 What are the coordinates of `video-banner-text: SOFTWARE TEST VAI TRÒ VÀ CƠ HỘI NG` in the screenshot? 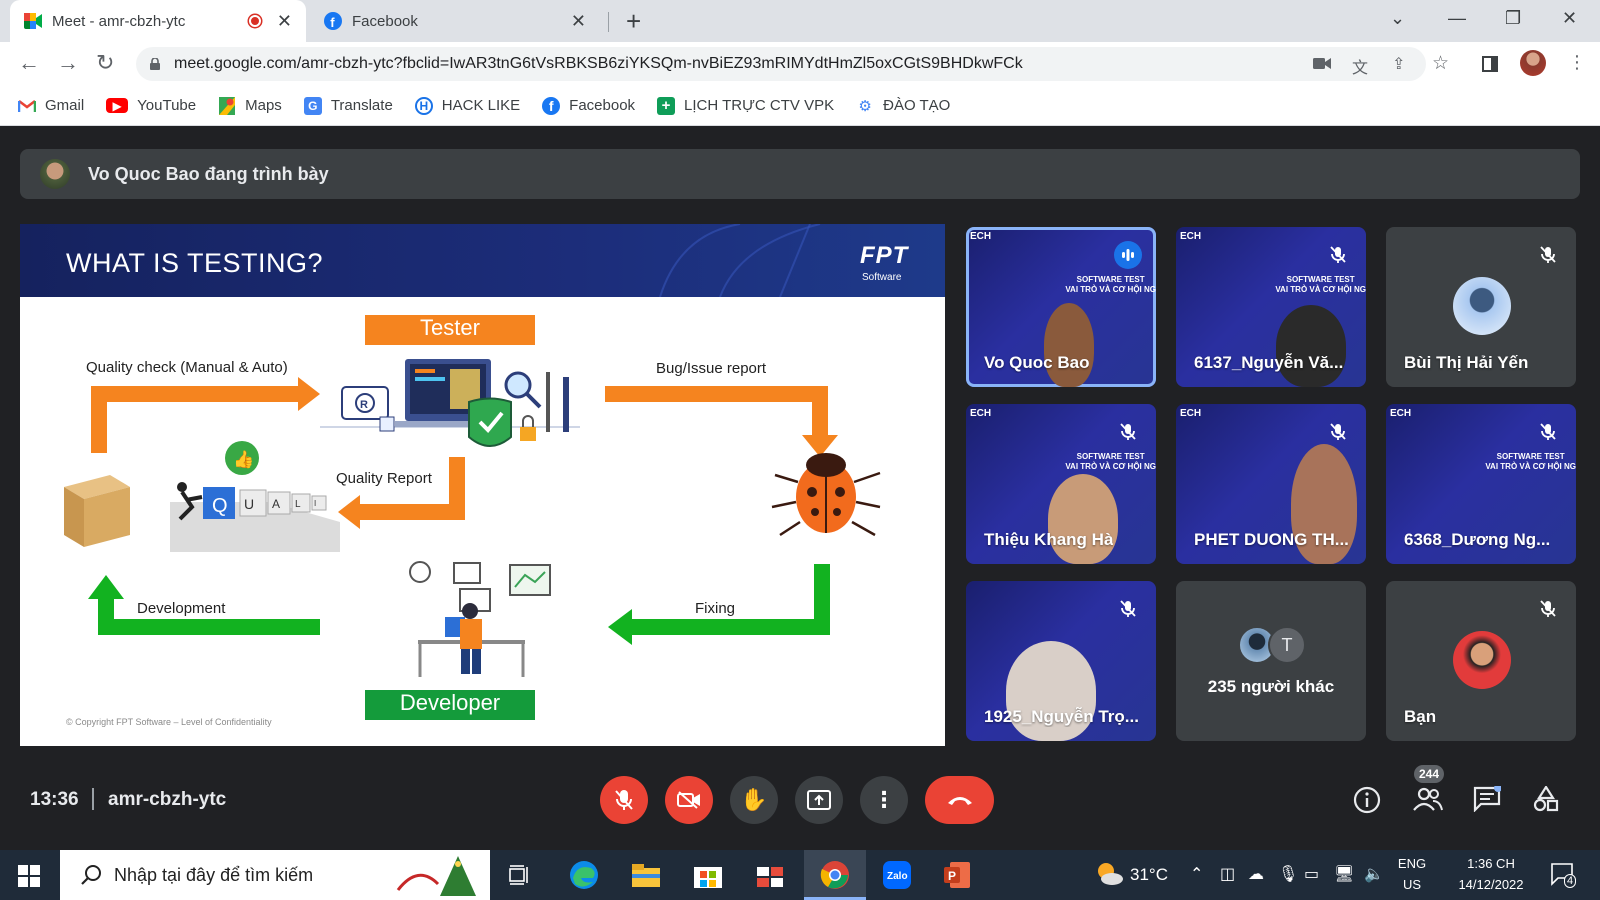 It's located at (1110, 285).